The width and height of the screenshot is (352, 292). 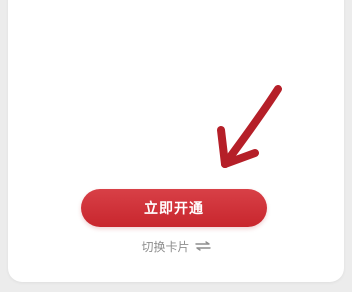 I want to click on open-now-button: 立即开通, so click(x=174, y=208).